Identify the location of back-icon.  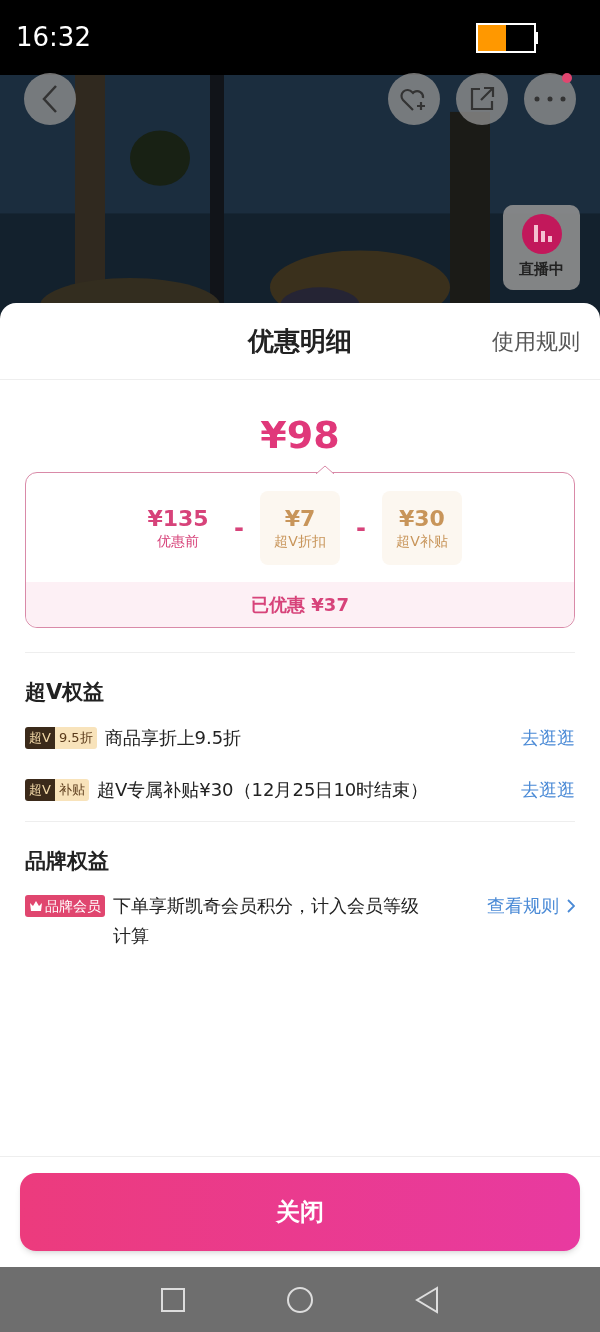
(50, 99).